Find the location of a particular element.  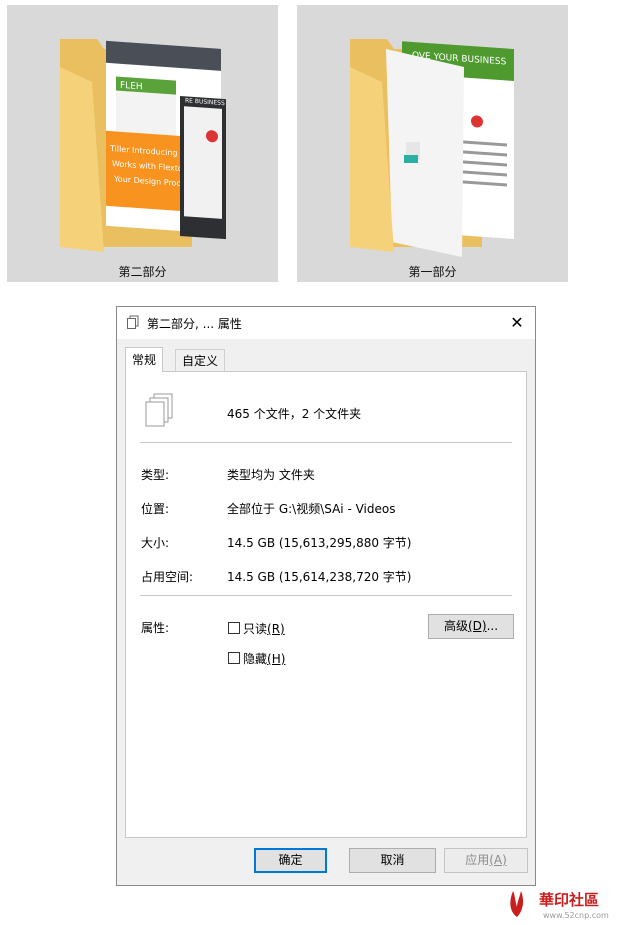

summary-text: 465 个文件，2 个文件夹 is located at coordinates (294, 414).